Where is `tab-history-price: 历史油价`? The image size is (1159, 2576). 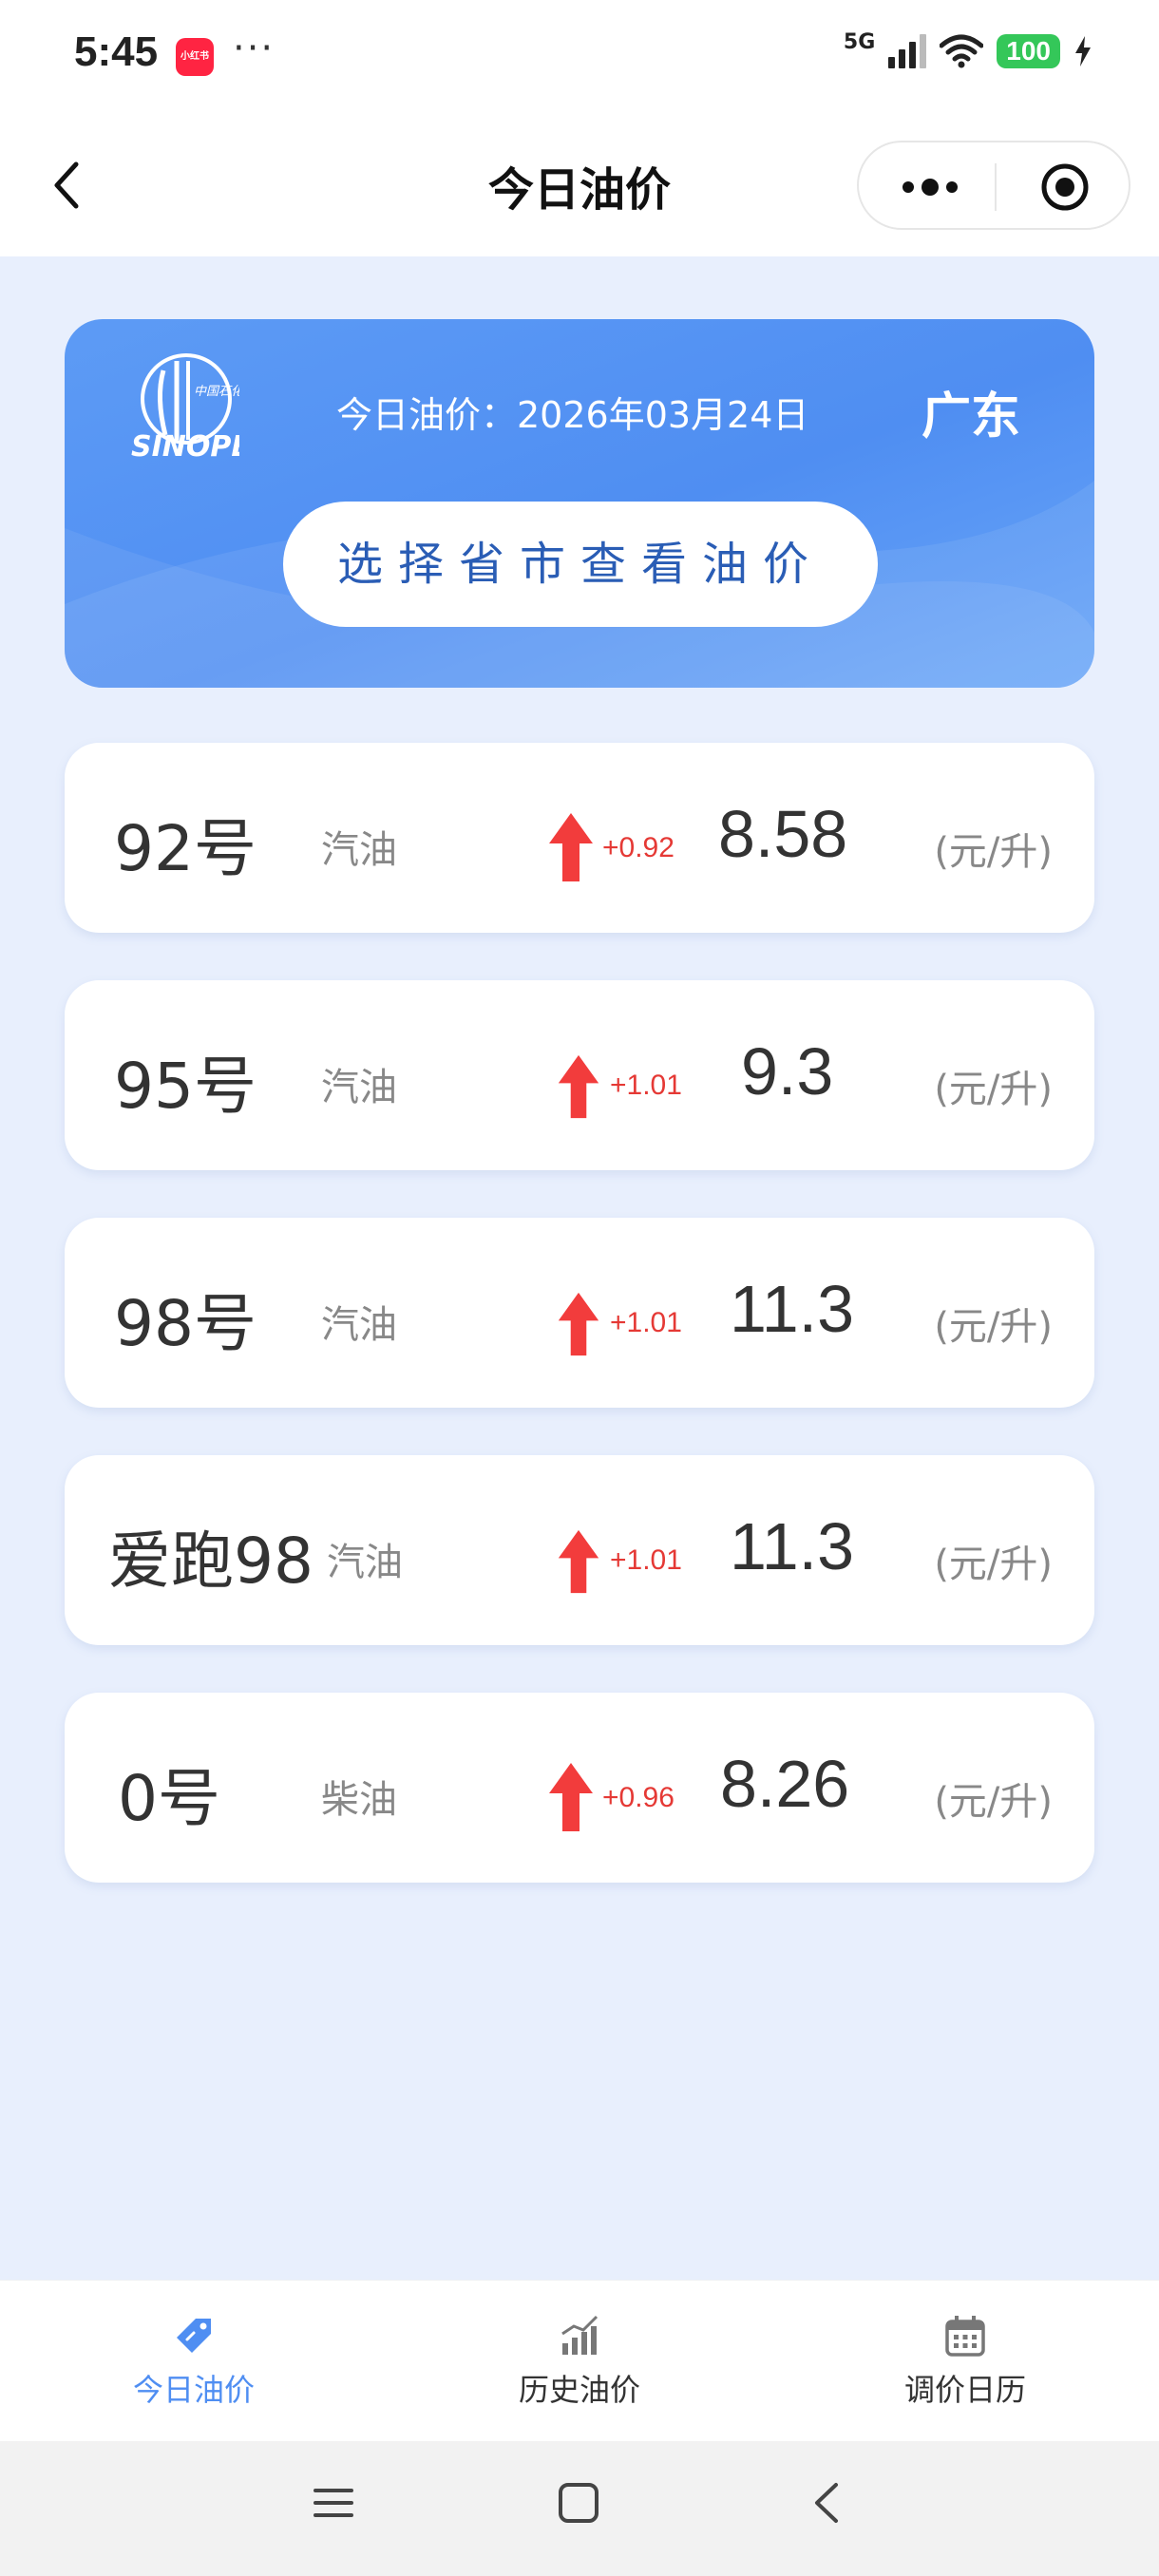 tab-history-price: 历史油价 is located at coordinates (580, 2361).